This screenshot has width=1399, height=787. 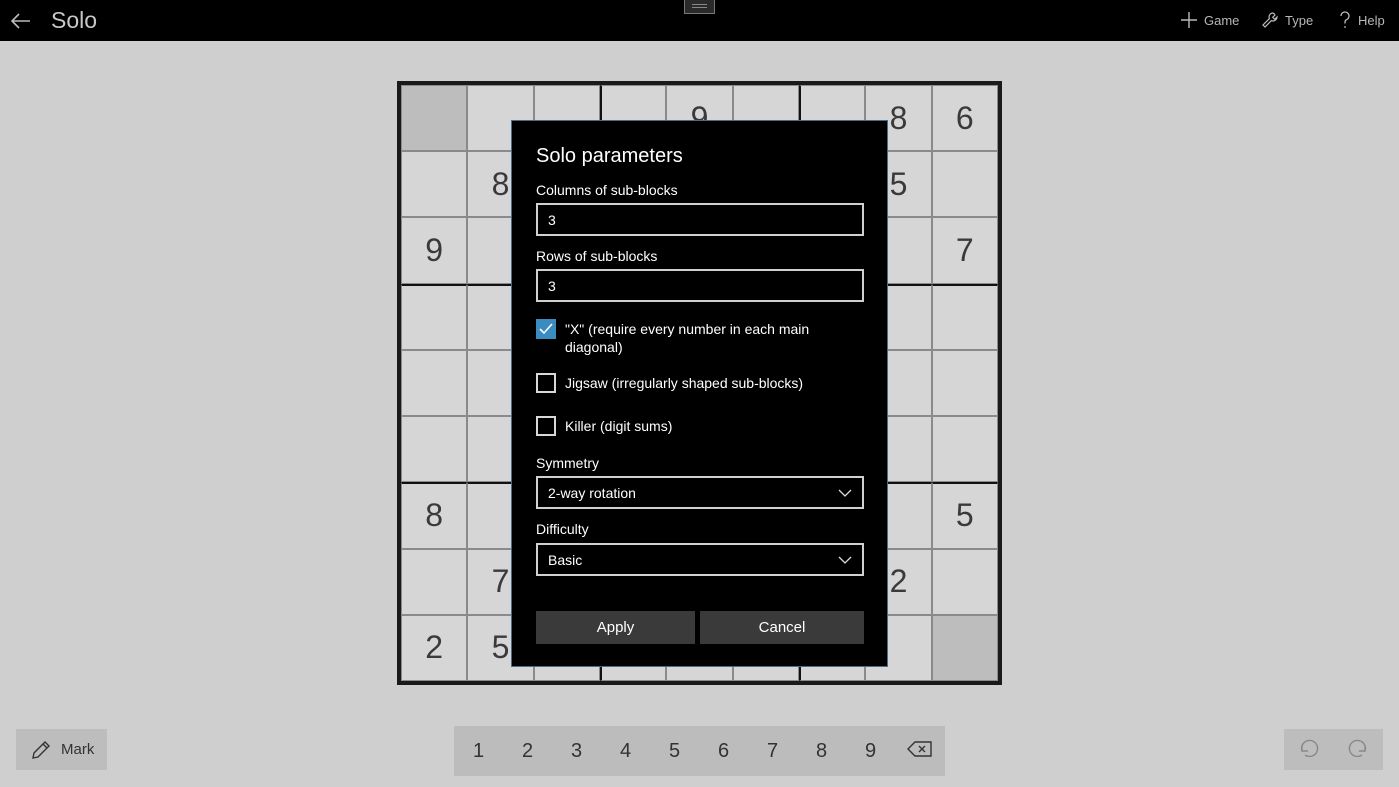 I want to click on number-button-7: 7, so click(x=772, y=751).